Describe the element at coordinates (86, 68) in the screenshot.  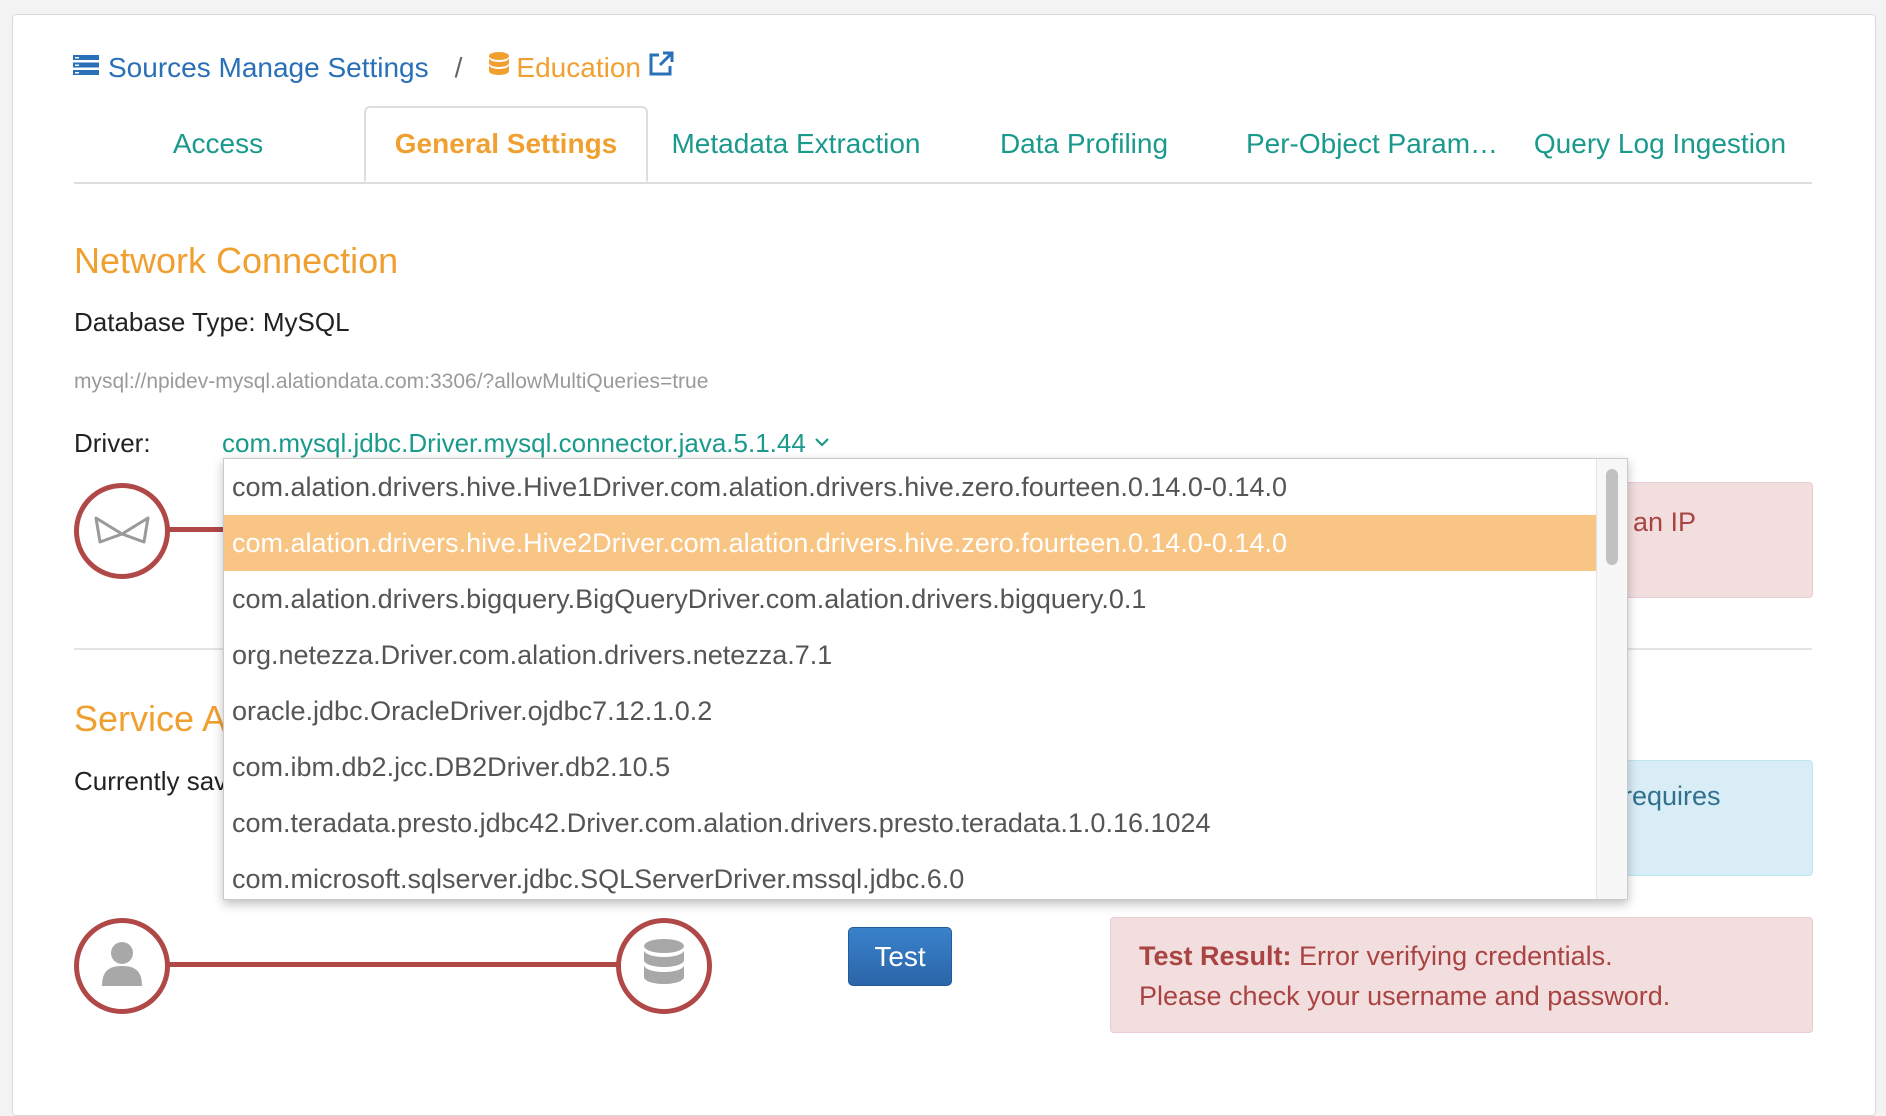
I see `server-list-icon` at that location.